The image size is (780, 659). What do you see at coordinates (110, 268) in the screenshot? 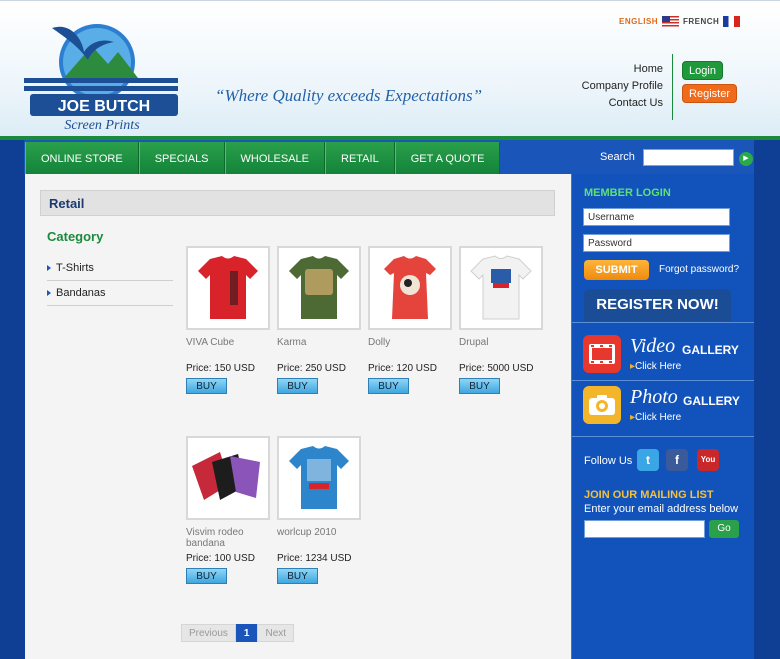
I see `category-tshirts: T-Shirts` at bounding box center [110, 268].